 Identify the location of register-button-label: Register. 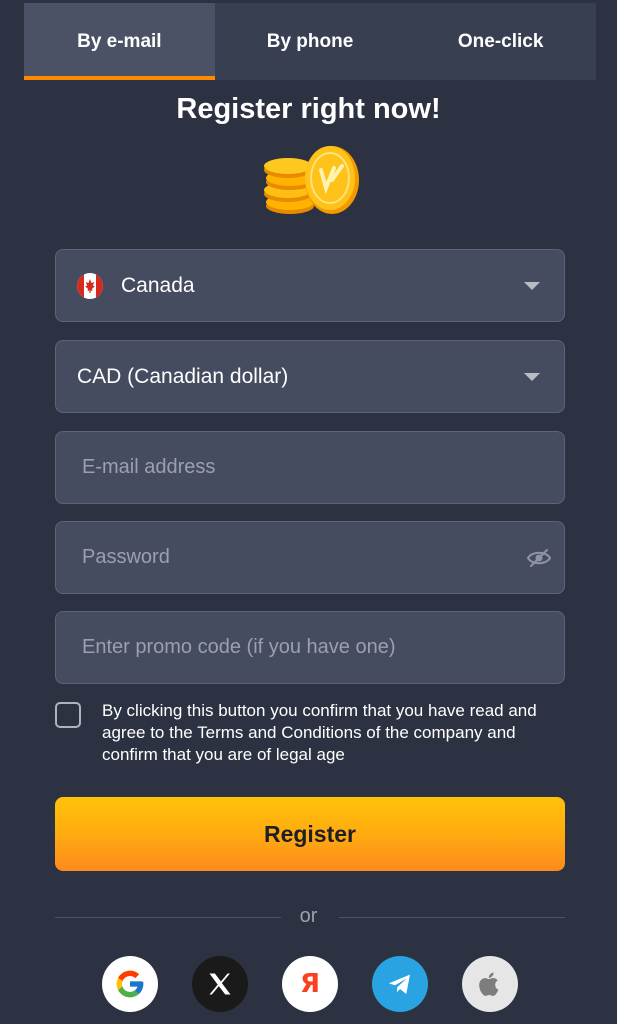
(310, 833).